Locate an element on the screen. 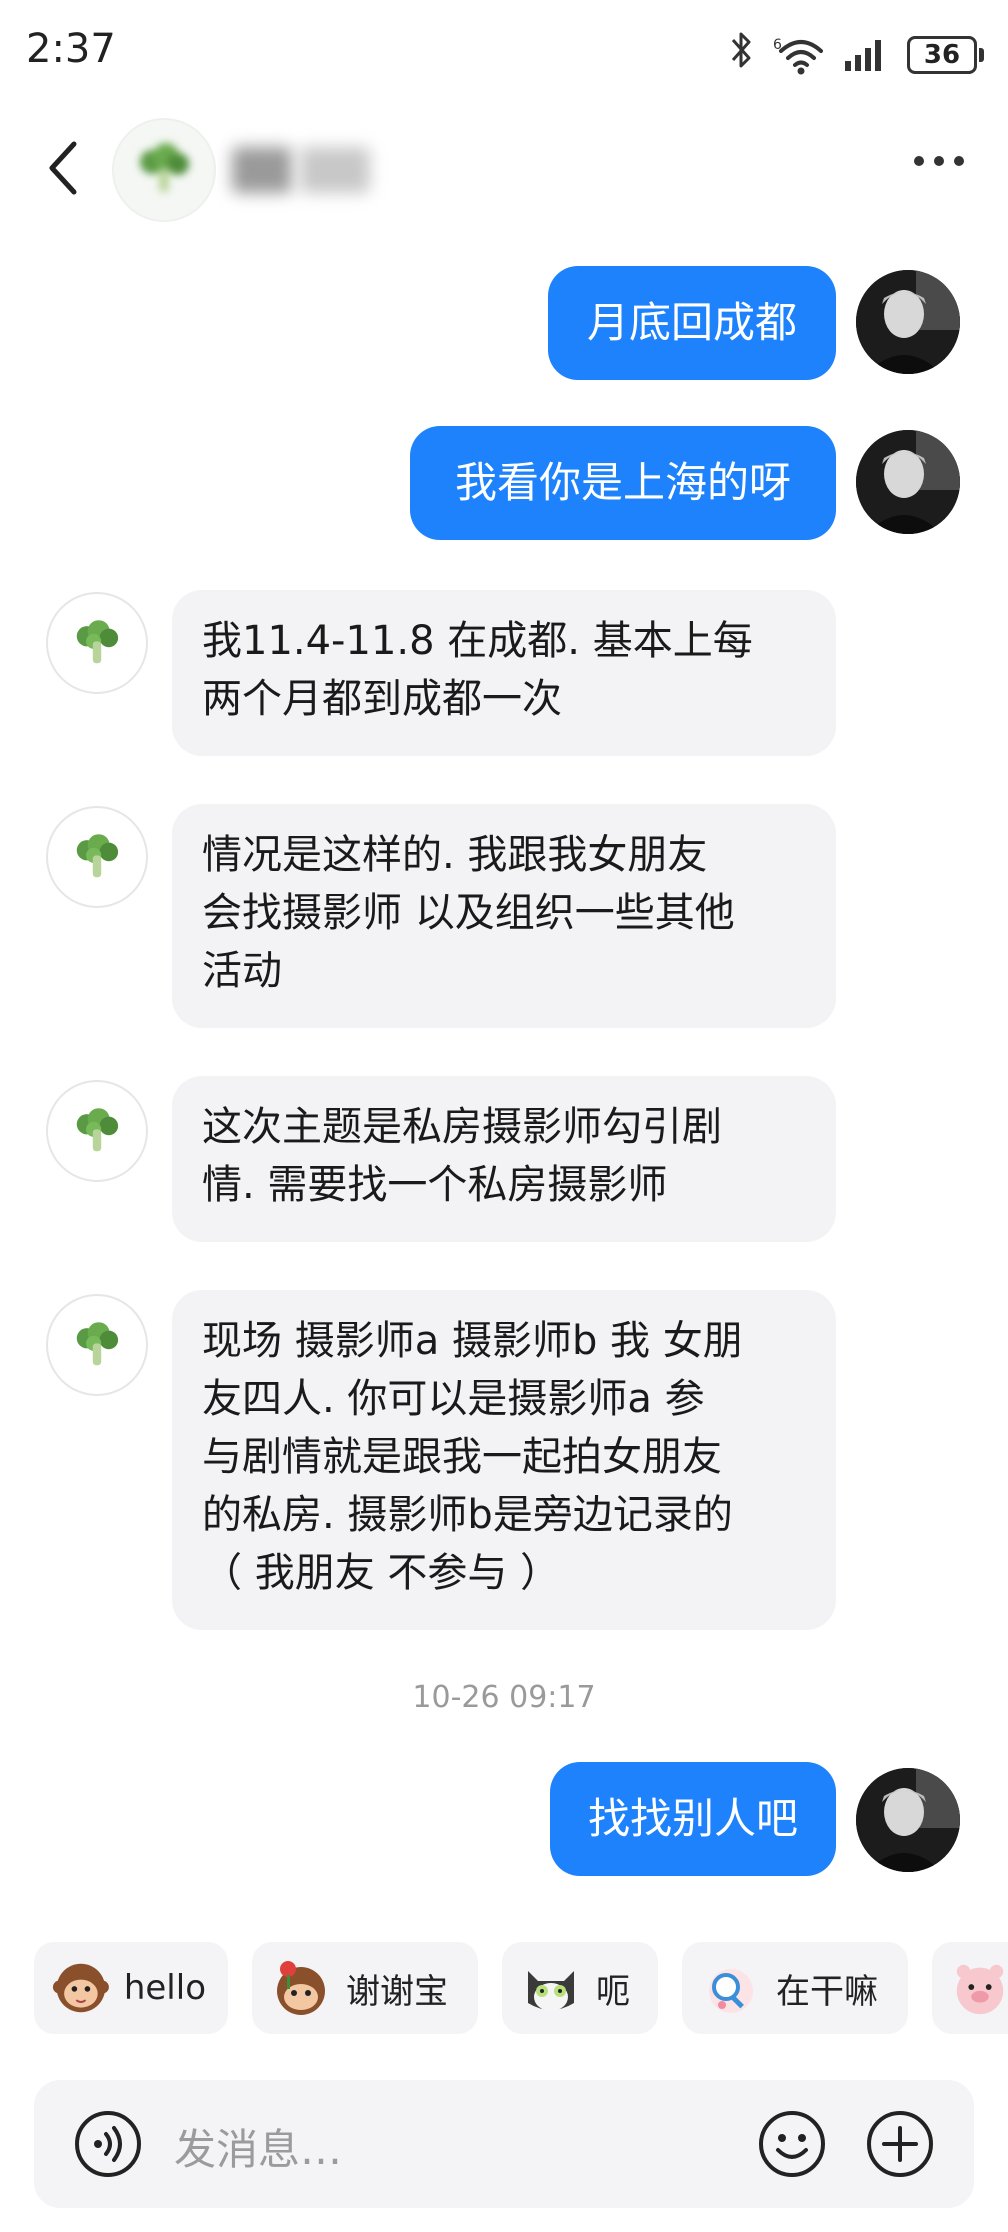 The width and height of the screenshot is (1008, 2232). sticker-chip-more is located at coordinates (970, 1988).